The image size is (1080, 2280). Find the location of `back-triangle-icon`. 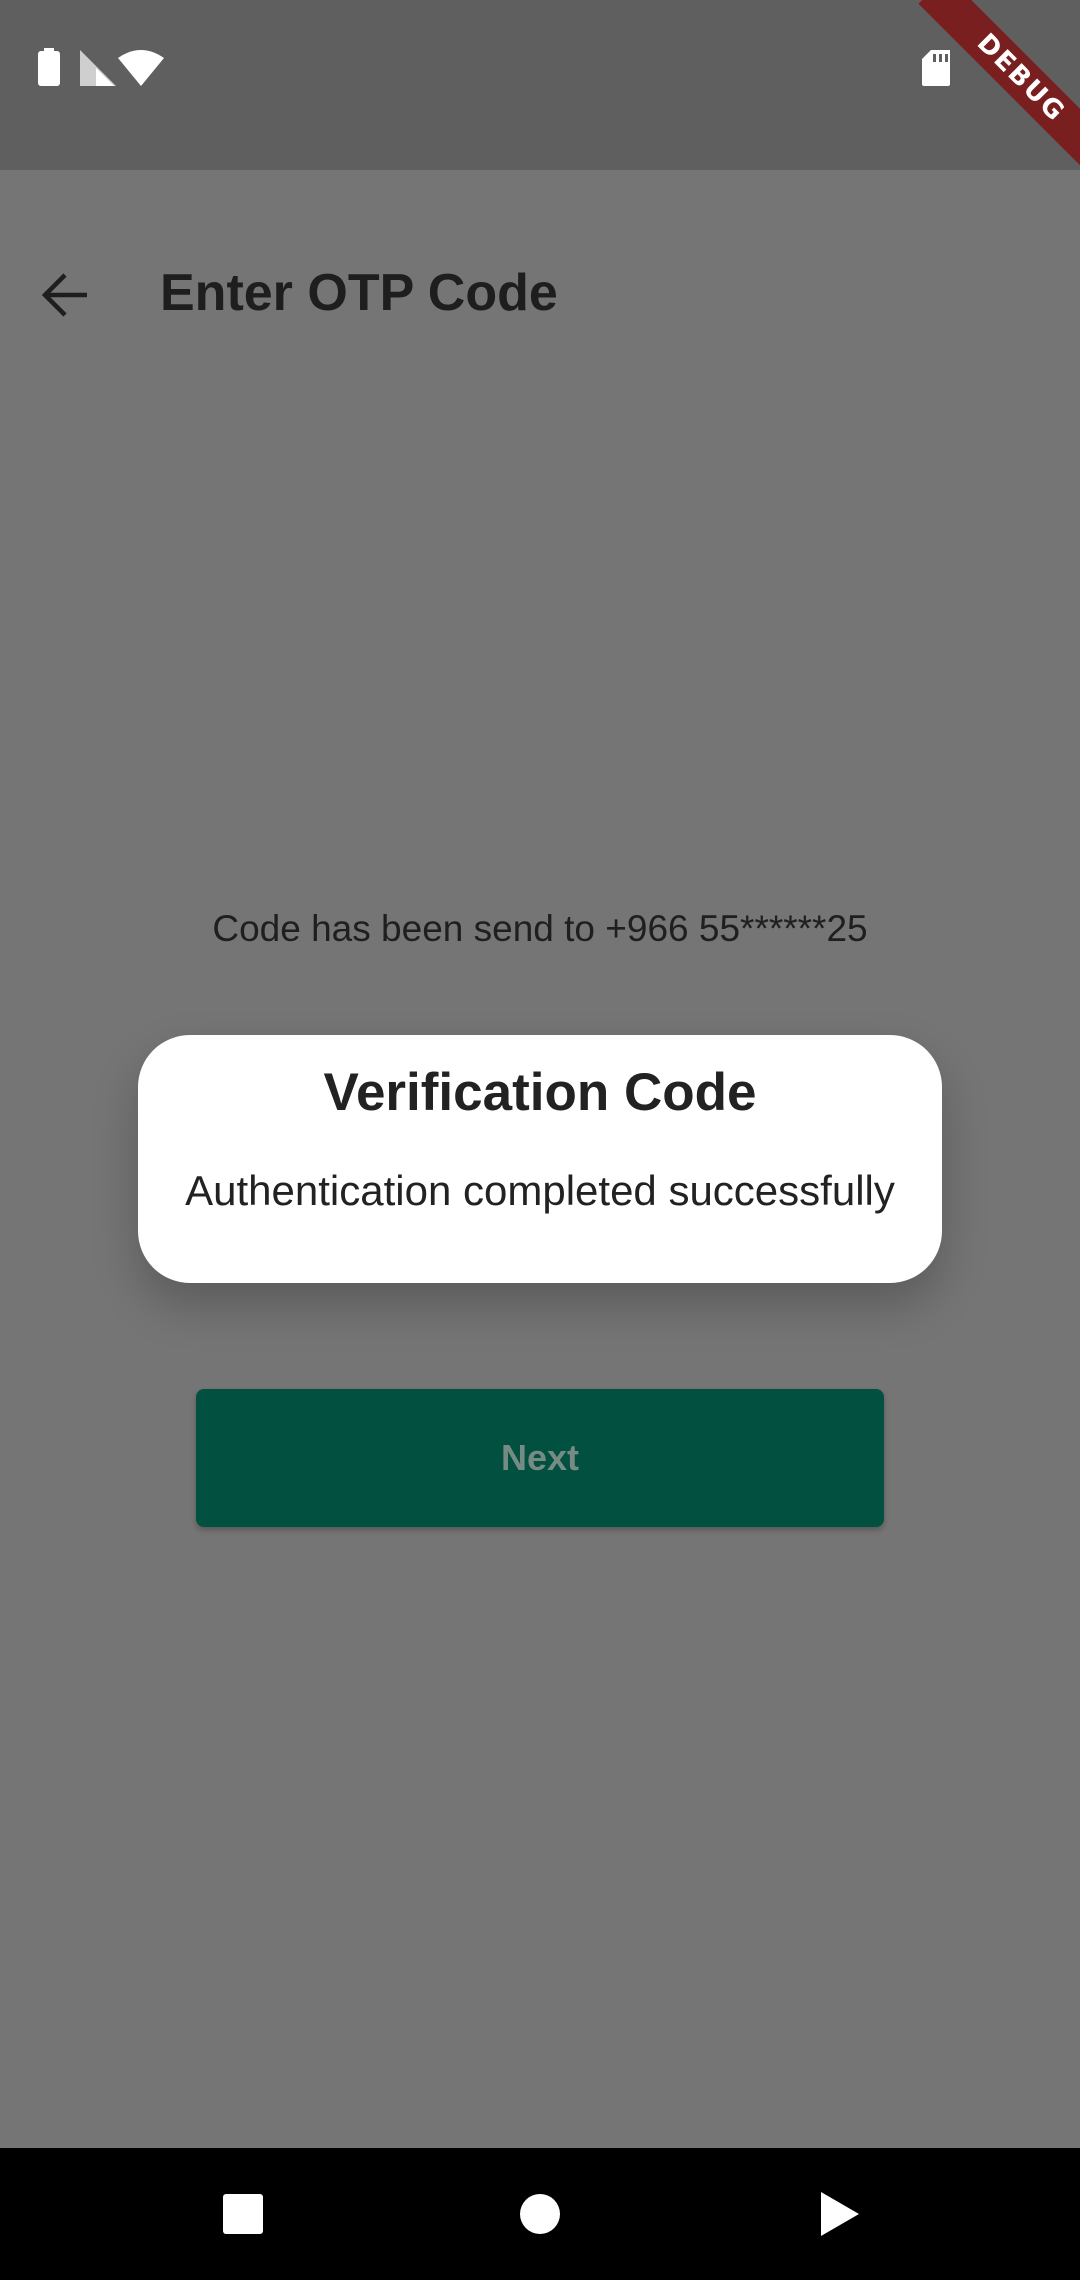

back-triangle-icon is located at coordinates (840, 2214).